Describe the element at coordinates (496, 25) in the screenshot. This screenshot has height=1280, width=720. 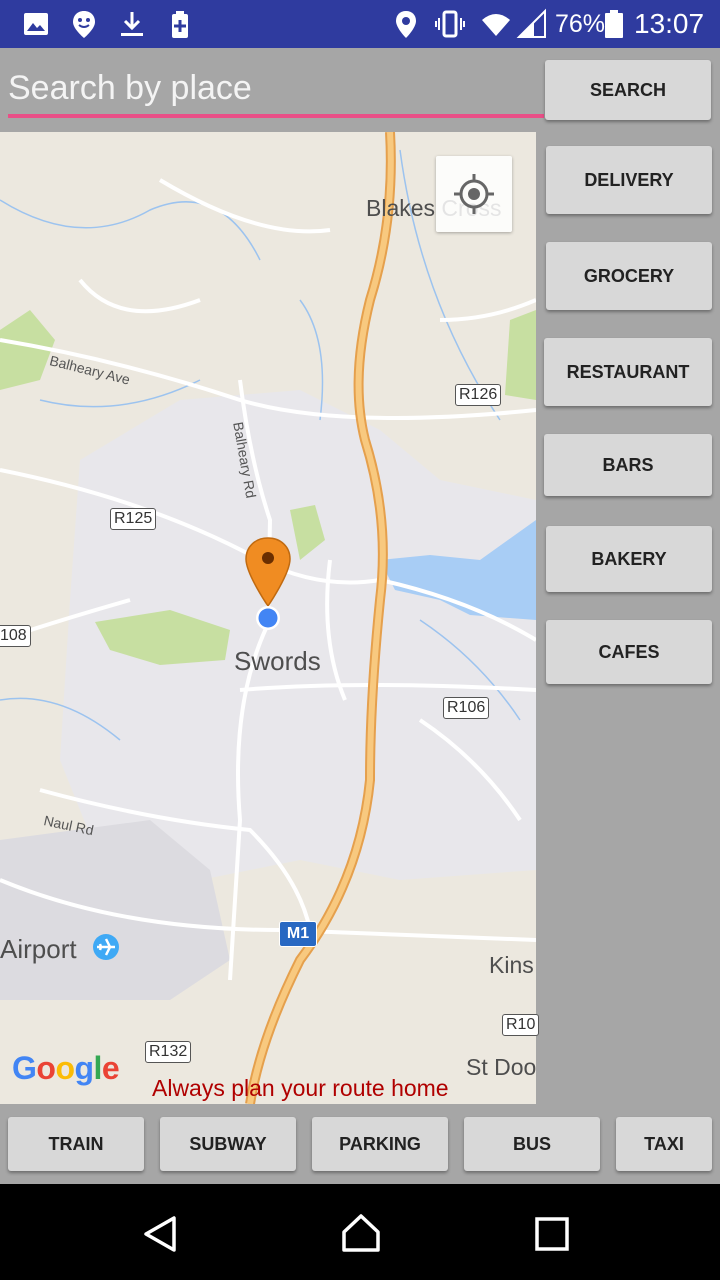
I see `wifi-icon` at that location.